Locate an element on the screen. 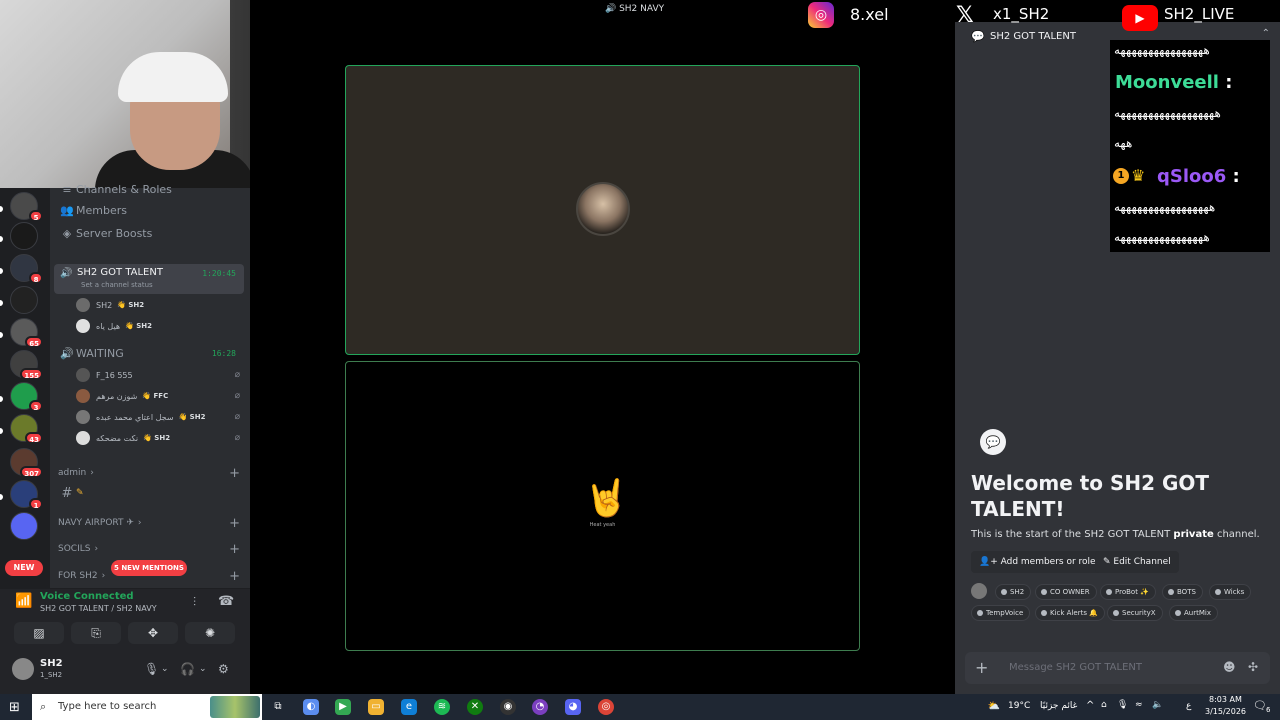  chrome-icon: ◎ is located at coordinates (606, 707).